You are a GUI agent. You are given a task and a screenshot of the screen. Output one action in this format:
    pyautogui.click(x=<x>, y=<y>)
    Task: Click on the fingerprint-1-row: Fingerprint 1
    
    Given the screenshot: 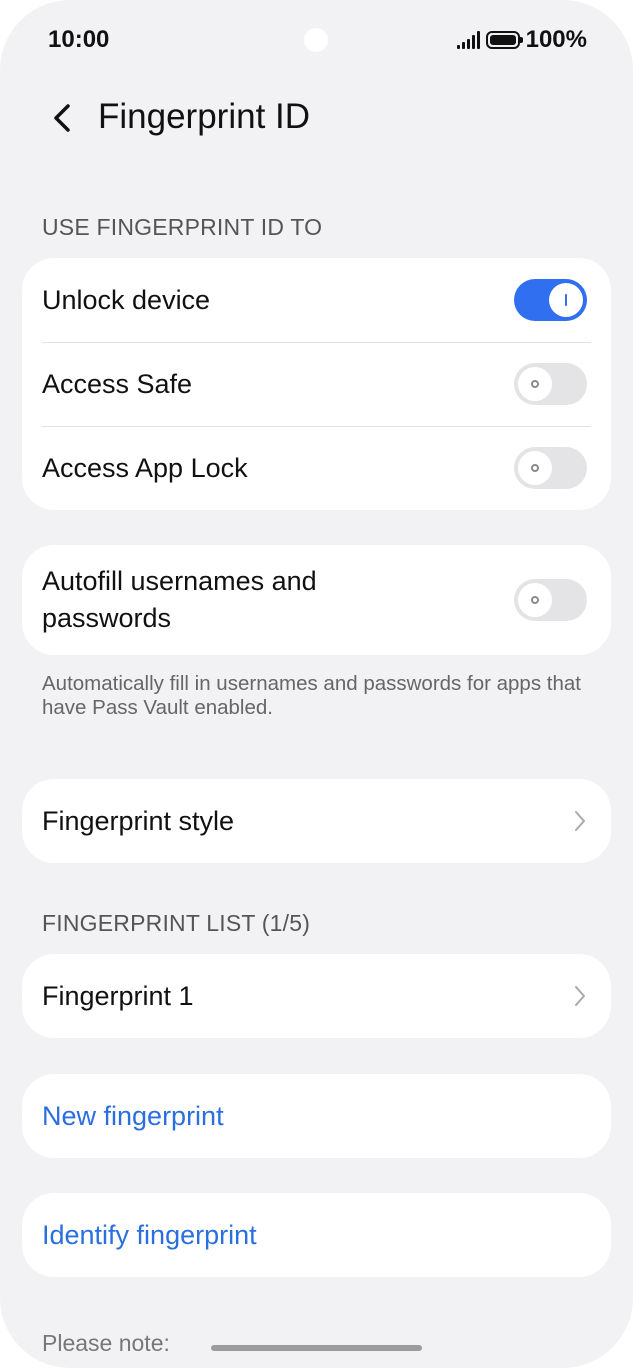 What is the action you would take?
    pyautogui.click(x=316, y=996)
    